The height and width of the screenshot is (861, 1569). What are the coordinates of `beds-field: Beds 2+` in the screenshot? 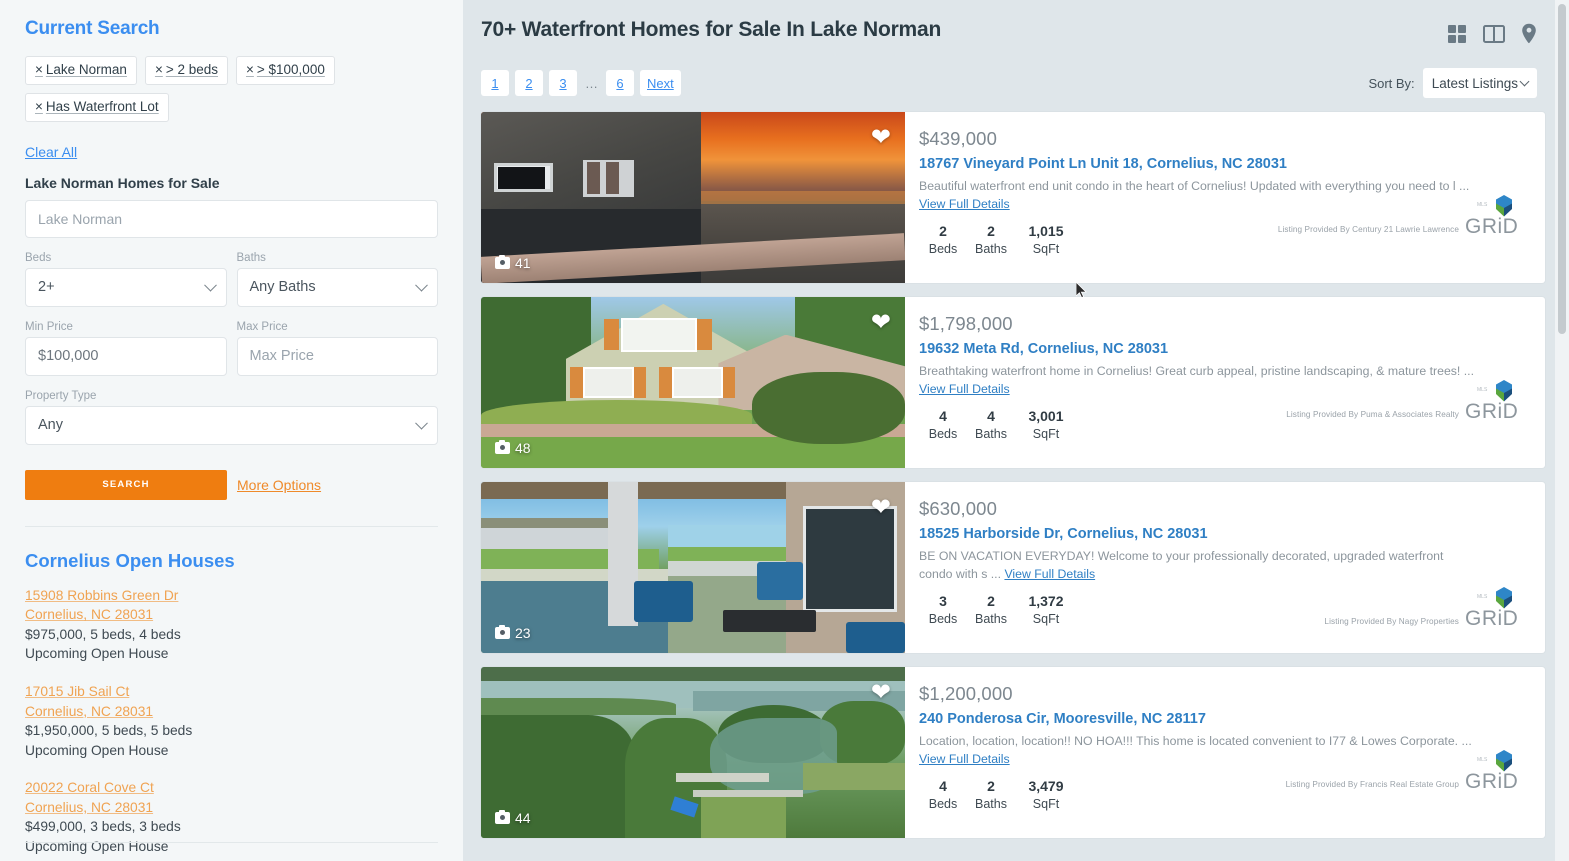 It's located at (126, 279).